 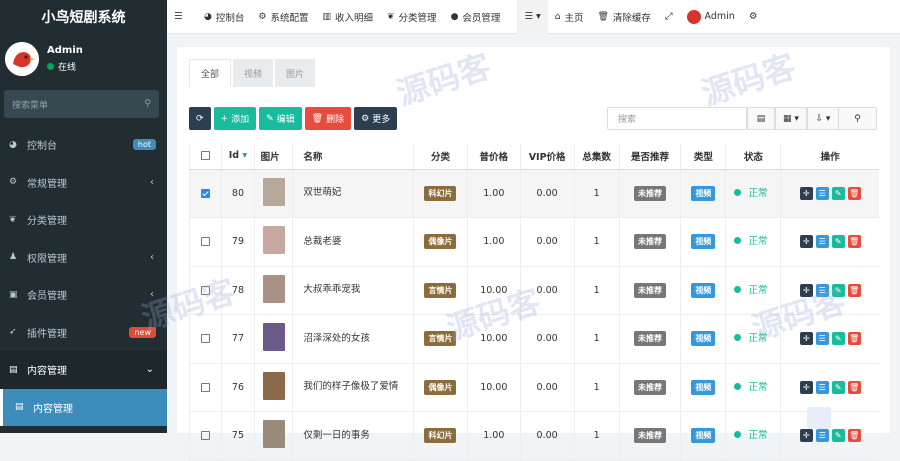 I want to click on cell-price: 1.00, so click(x=493, y=242).